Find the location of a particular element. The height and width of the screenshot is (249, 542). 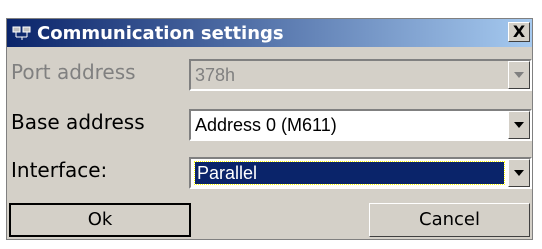

close-button: X is located at coordinates (519, 32).